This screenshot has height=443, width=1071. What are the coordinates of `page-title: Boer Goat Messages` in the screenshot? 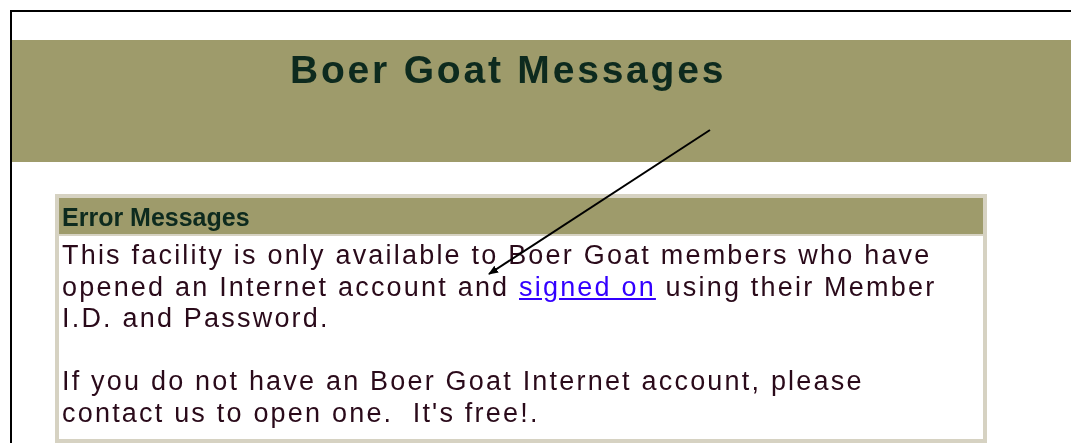 It's located at (508, 70).